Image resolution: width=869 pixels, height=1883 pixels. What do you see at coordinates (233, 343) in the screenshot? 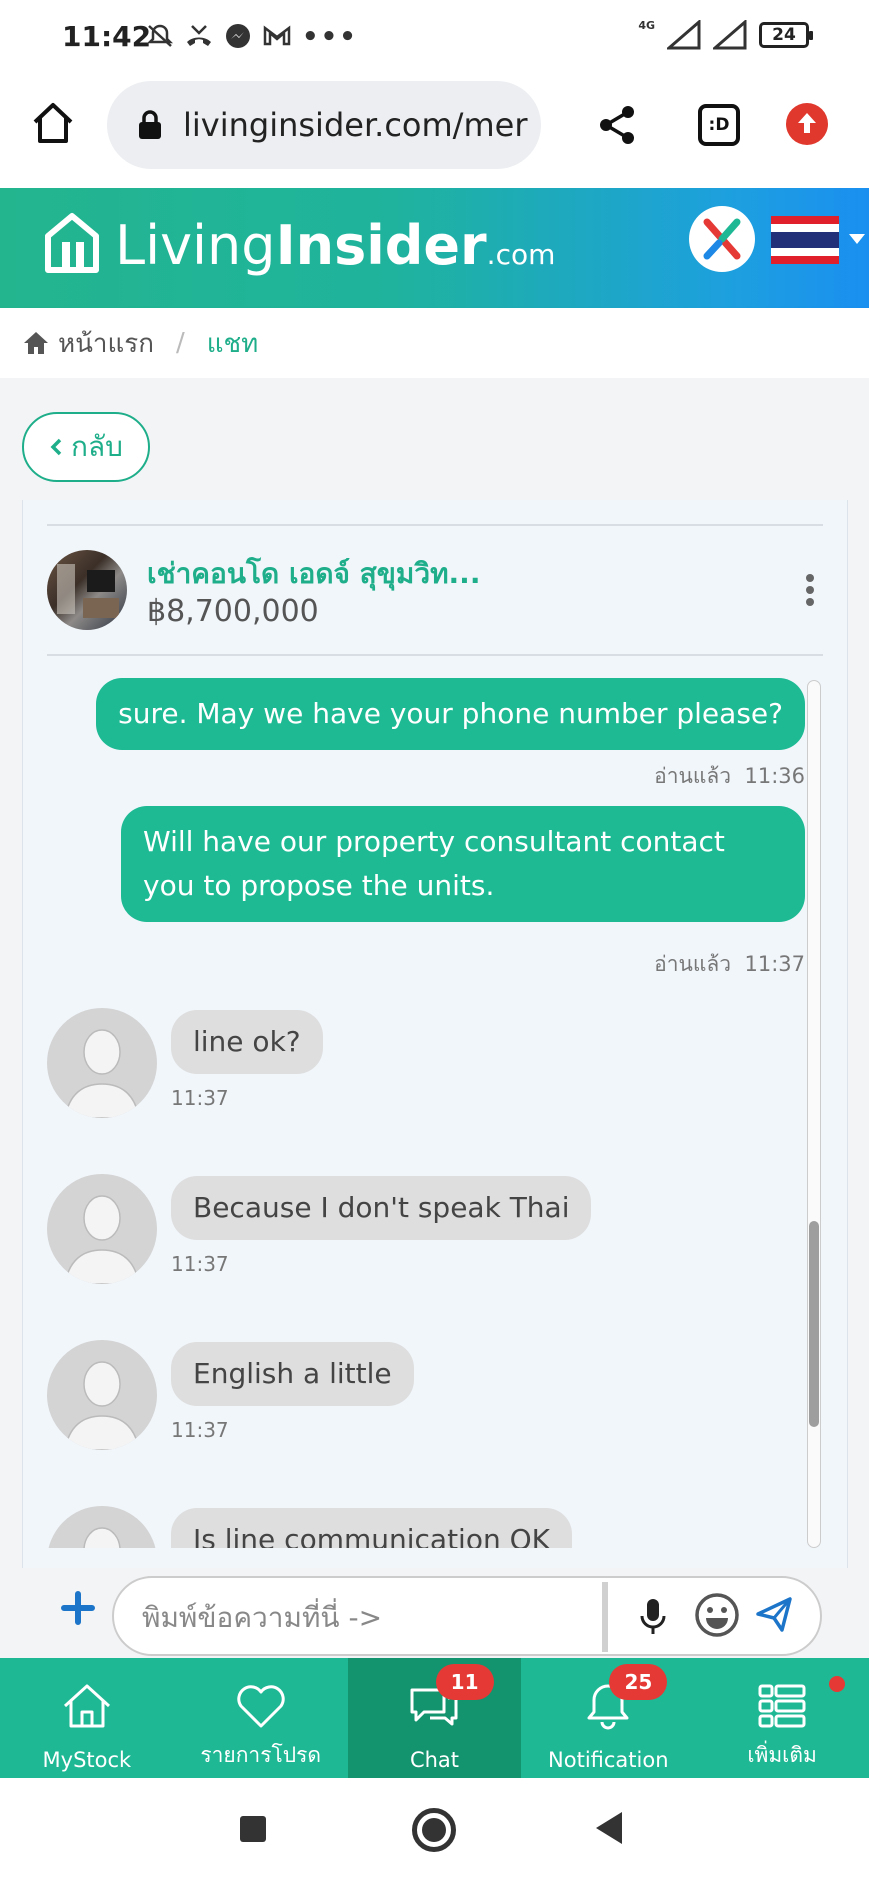
I see `breadcrumb-current: แชท` at bounding box center [233, 343].